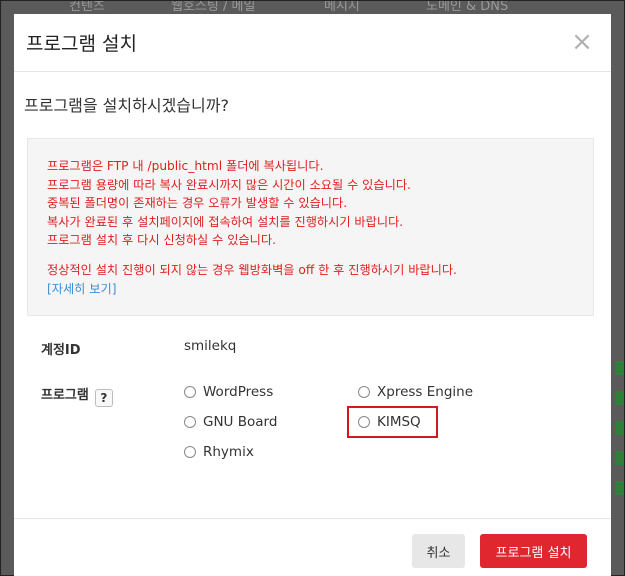  I want to click on radio-rhymix: Rhymix, so click(219, 452).